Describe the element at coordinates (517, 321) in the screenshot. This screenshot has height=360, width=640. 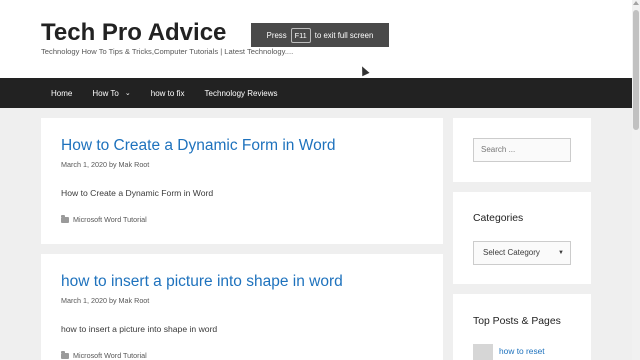
I see `widget-title: Top Posts & Pages` at that location.